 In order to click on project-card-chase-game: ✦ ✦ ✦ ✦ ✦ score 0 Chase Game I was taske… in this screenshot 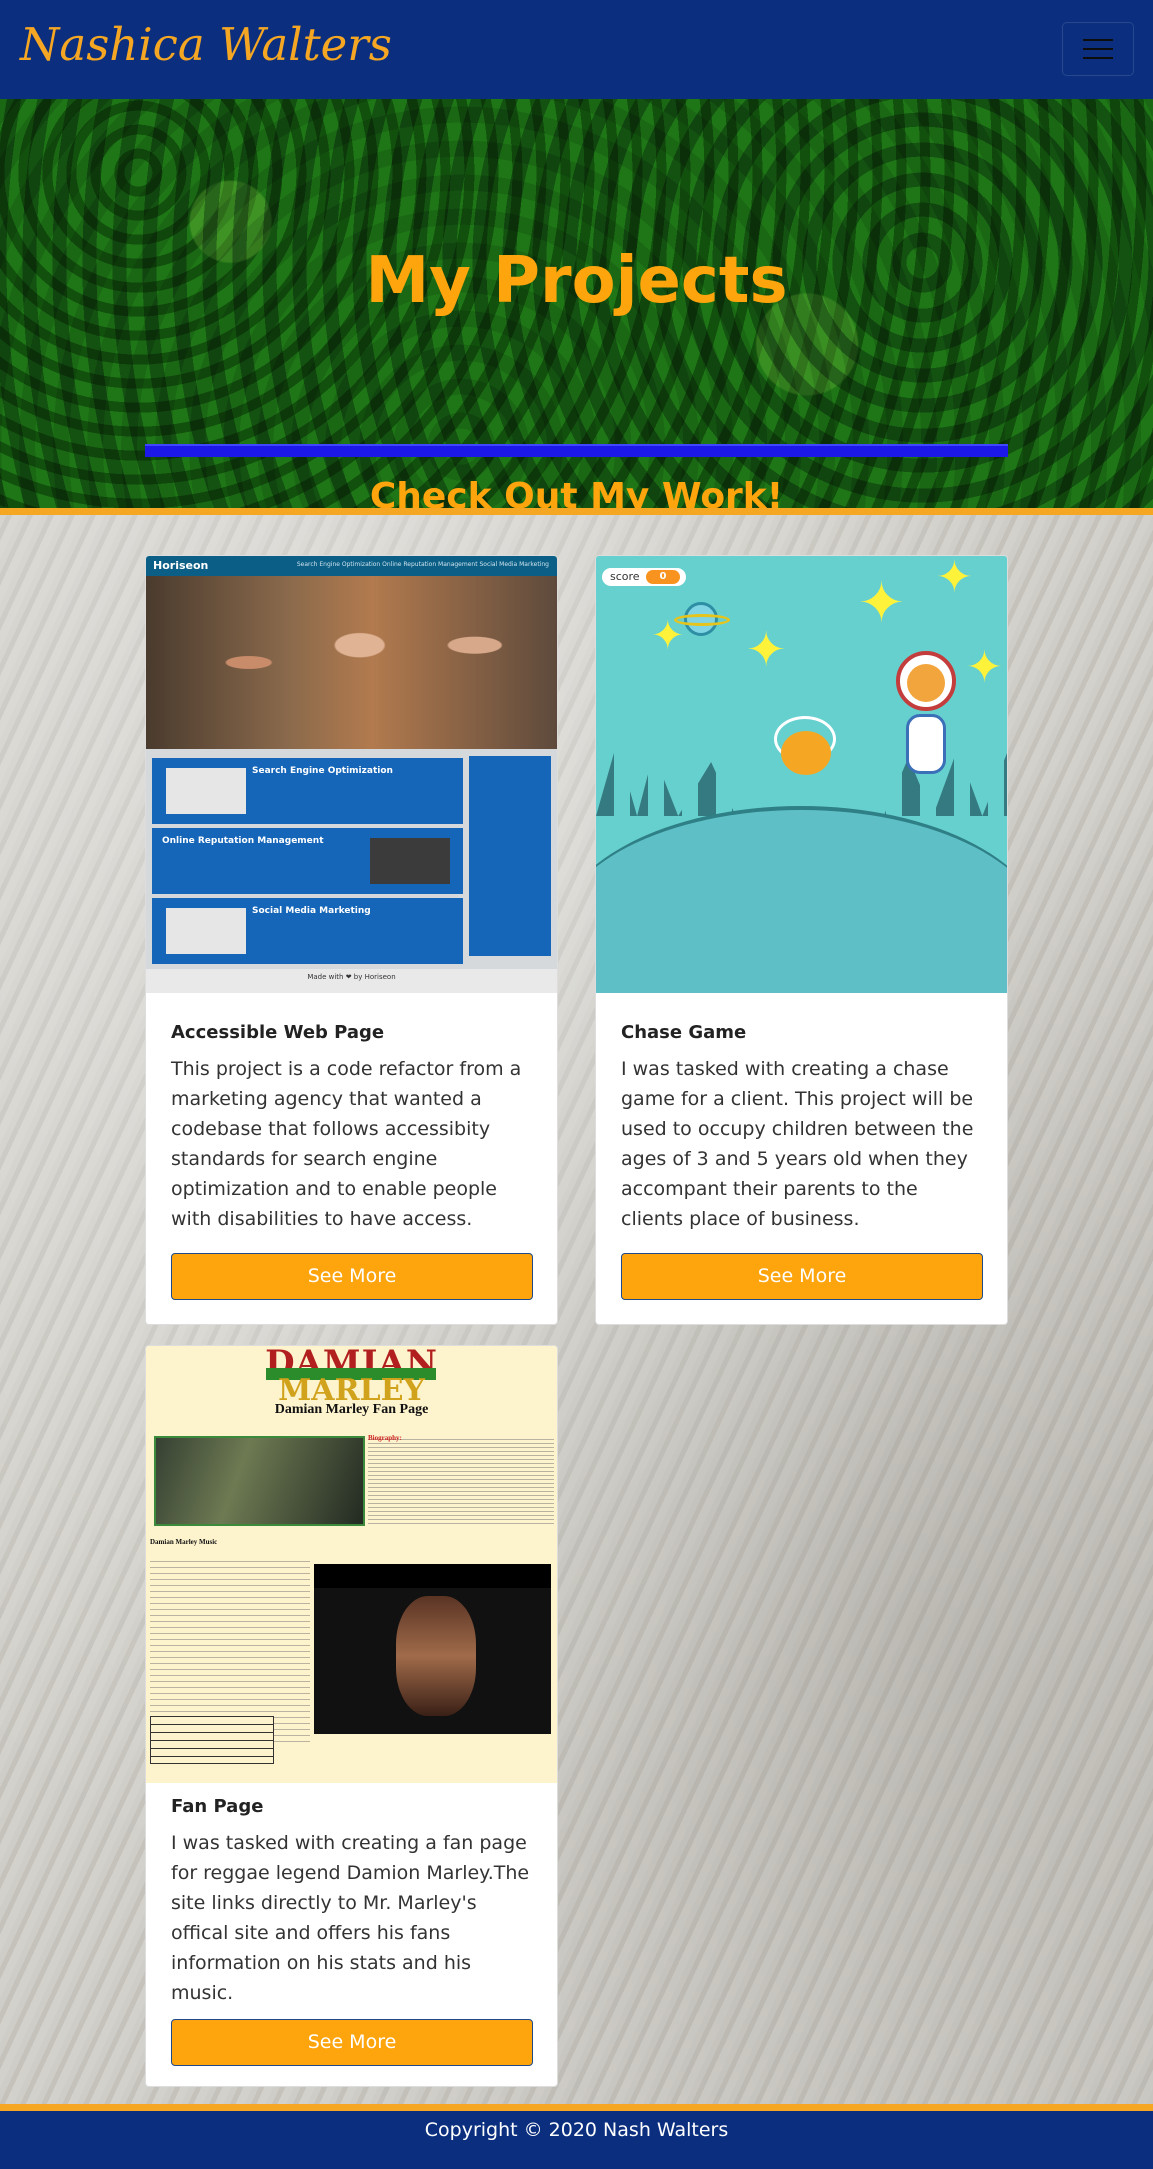, I will do `click(801, 940)`.